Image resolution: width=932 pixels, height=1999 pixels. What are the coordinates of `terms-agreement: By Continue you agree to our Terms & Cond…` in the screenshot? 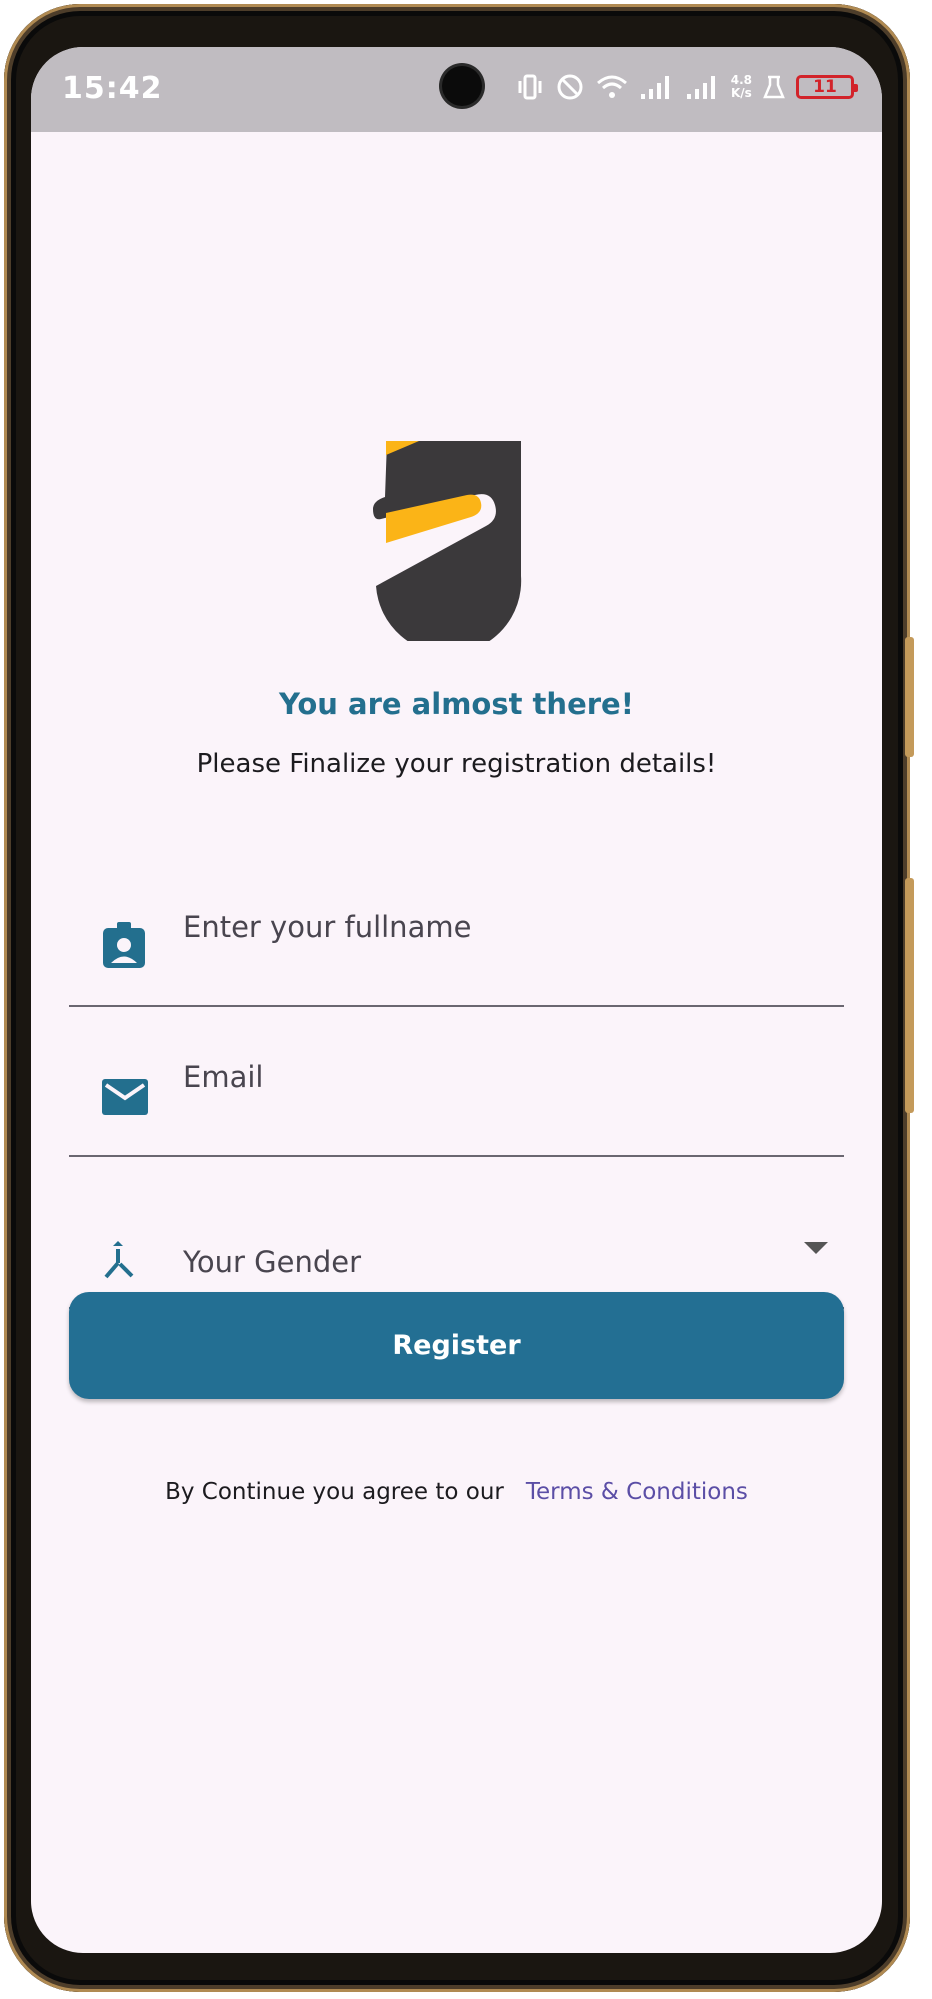 It's located at (456, 1492).